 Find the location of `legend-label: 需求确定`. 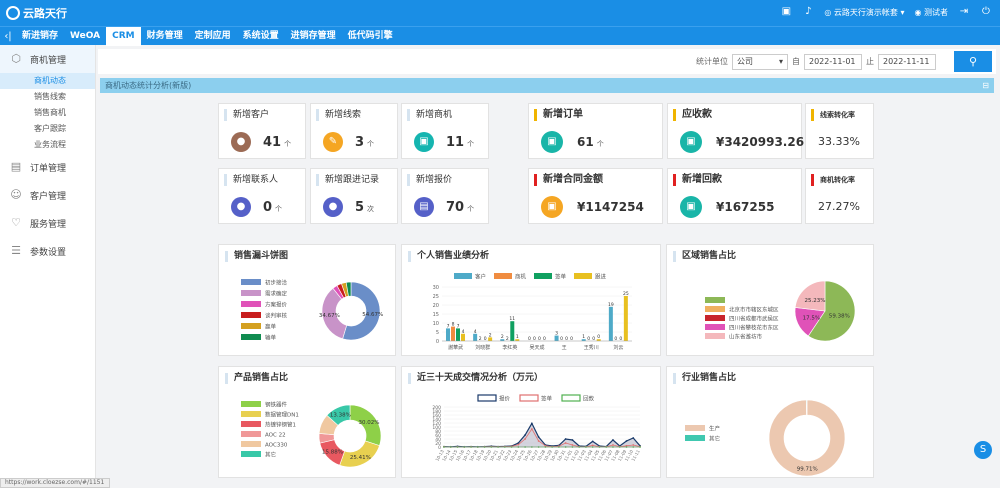

legend-label: 需求确定 is located at coordinates (276, 294).